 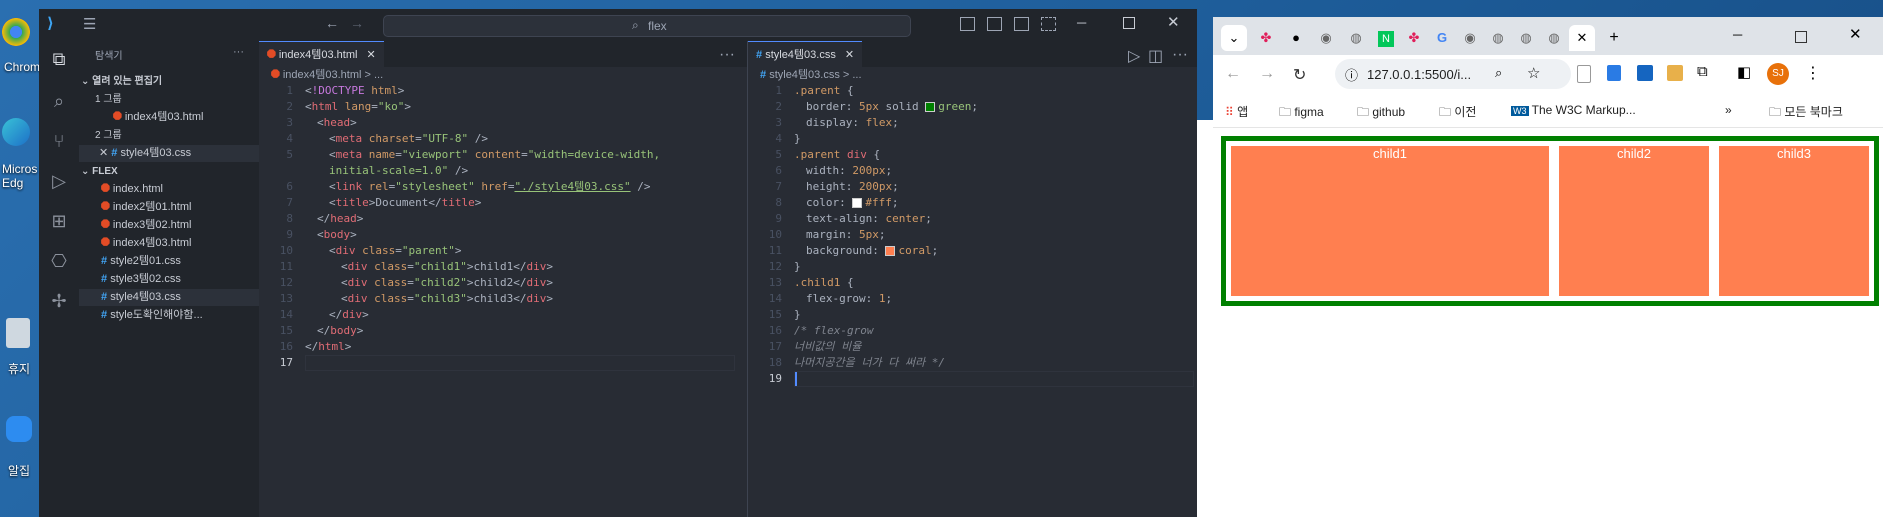 What do you see at coordinates (1533, 73) in the screenshot?
I see `bookmark-star-icon: ☆` at bounding box center [1533, 73].